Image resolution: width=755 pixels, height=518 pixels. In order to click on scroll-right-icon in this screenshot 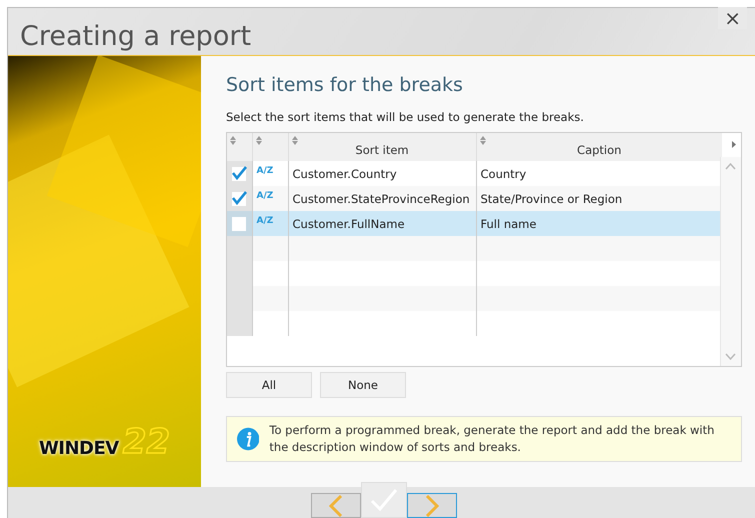, I will do `click(734, 144)`.